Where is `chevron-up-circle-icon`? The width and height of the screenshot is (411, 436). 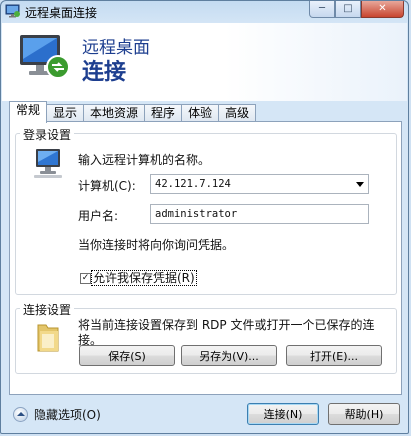
chevron-up-circle-icon is located at coordinates (20, 414).